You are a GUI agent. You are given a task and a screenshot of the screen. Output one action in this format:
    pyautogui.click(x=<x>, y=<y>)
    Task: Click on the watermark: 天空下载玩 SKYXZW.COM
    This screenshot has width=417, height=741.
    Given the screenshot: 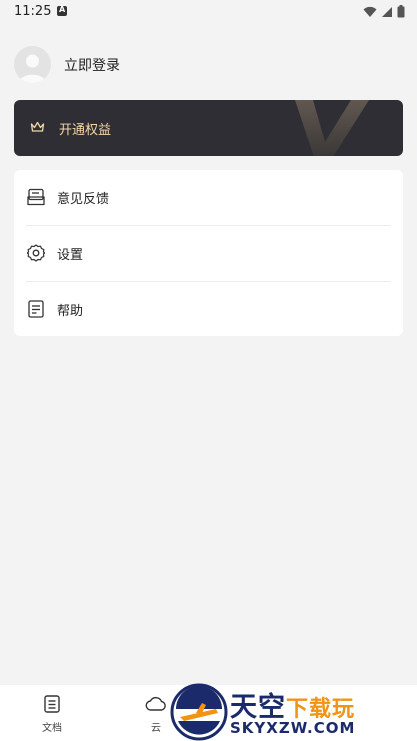 What is the action you would take?
    pyautogui.click(x=293, y=712)
    